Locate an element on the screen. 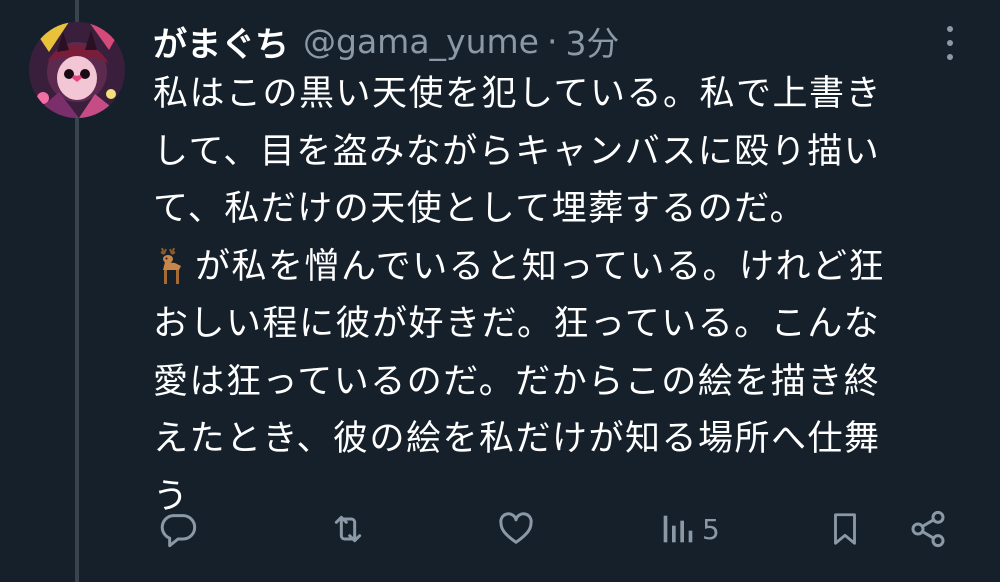  retweet-icon is located at coordinates (348, 529).